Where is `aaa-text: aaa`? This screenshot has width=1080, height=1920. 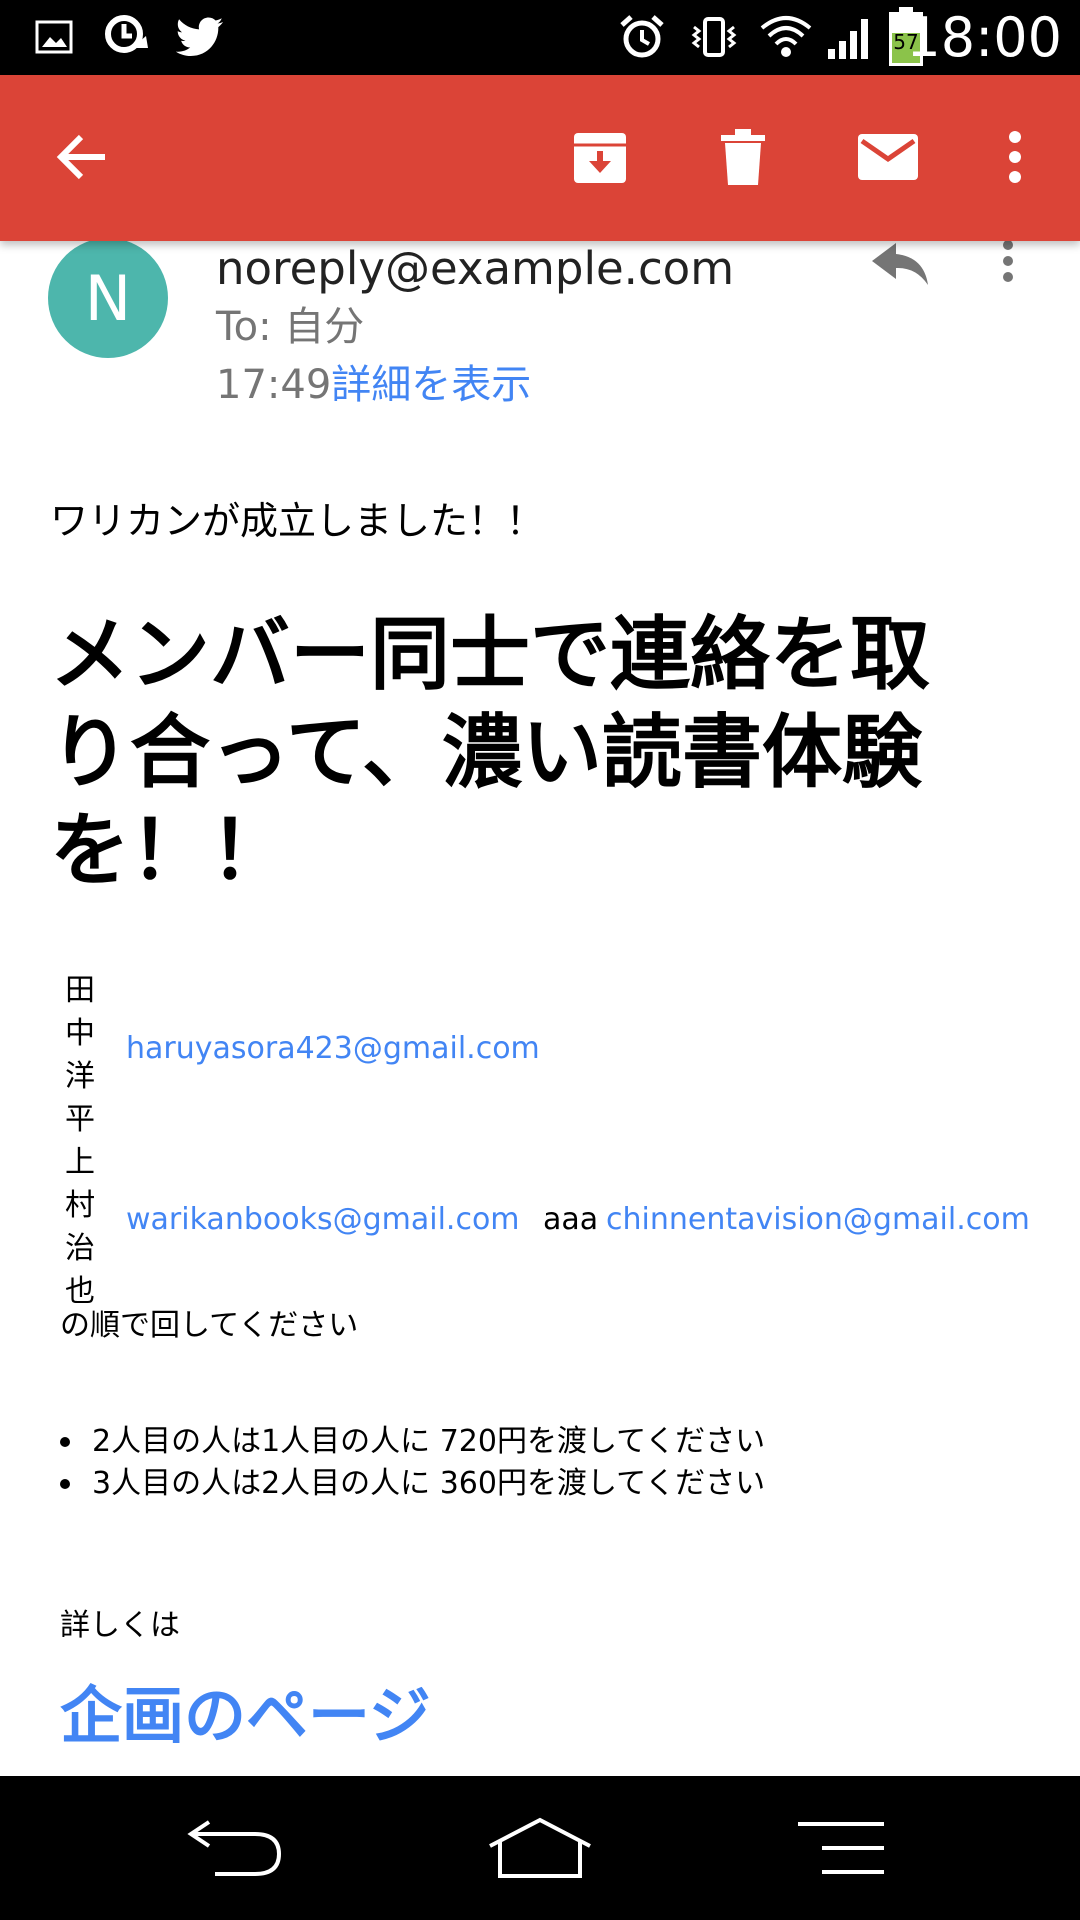 aaa-text: aaa is located at coordinates (571, 1219).